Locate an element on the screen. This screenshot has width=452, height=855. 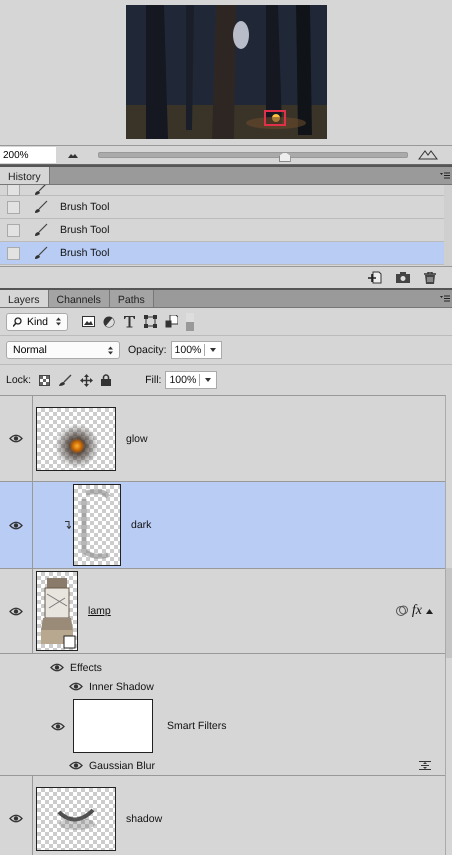
adjustment-filter-icon is located at coordinates (109, 322).